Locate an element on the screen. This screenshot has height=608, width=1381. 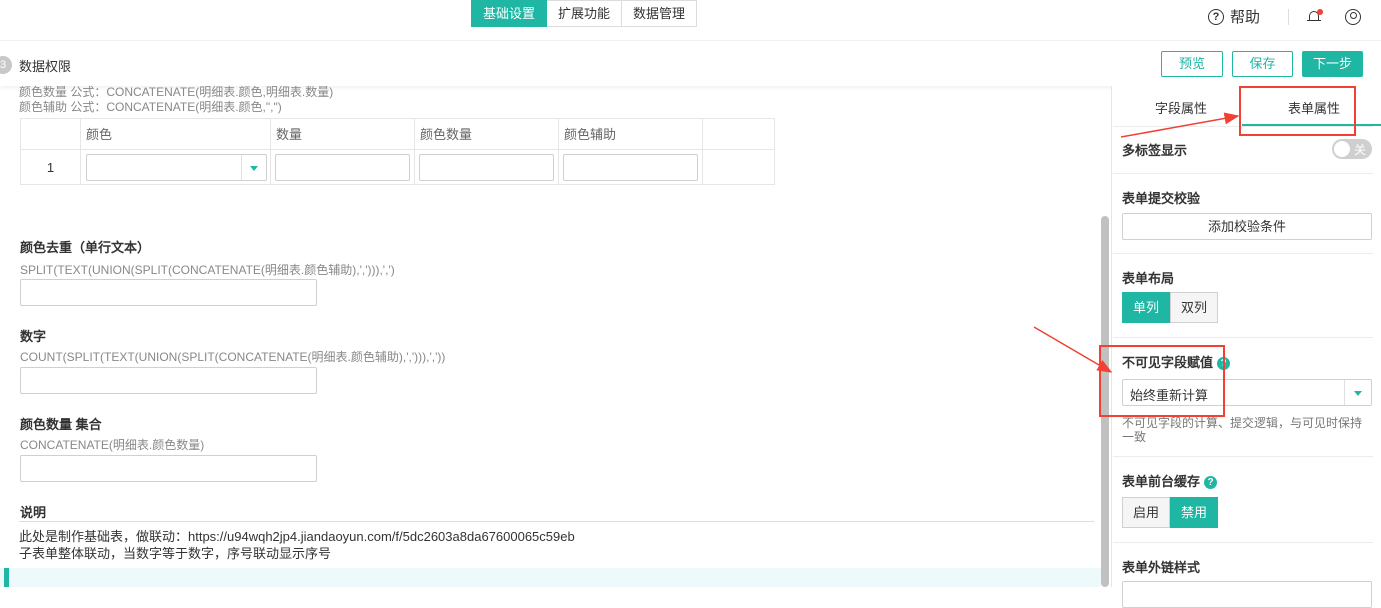
help-icon: ? is located at coordinates (1215, 16).